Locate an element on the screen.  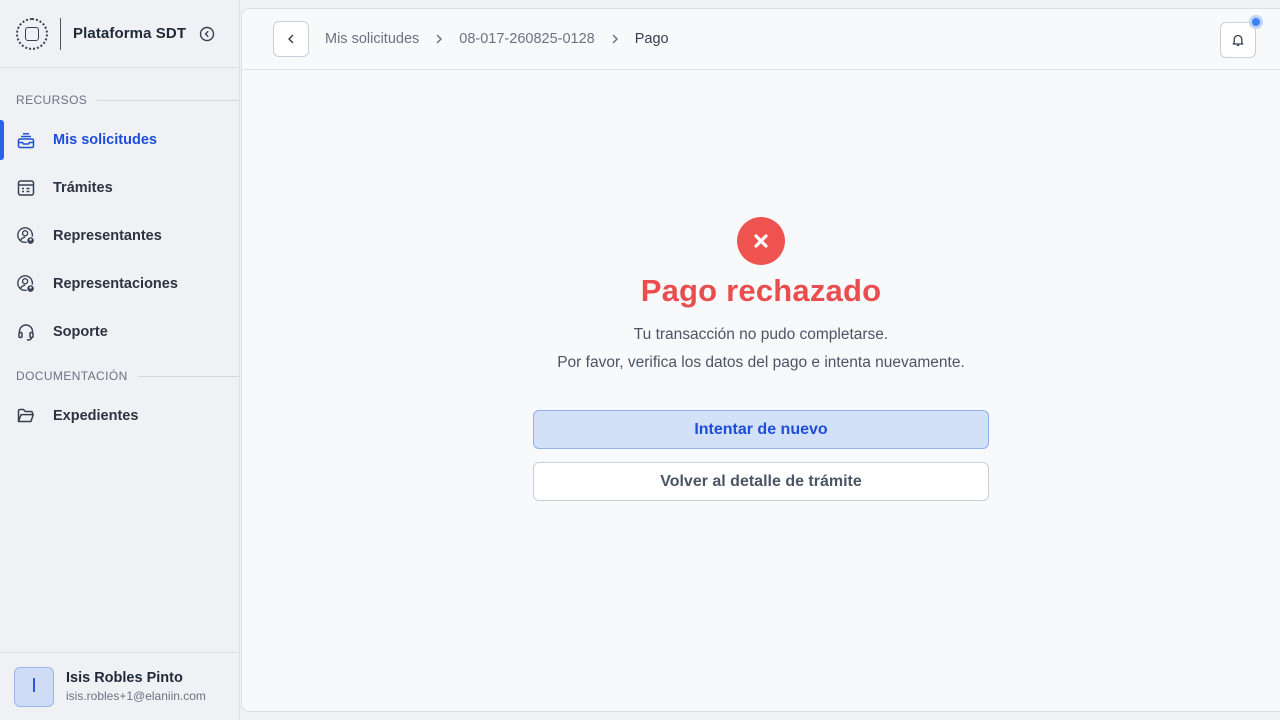
user-name: Isis Robles Pinto is located at coordinates (124, 678).